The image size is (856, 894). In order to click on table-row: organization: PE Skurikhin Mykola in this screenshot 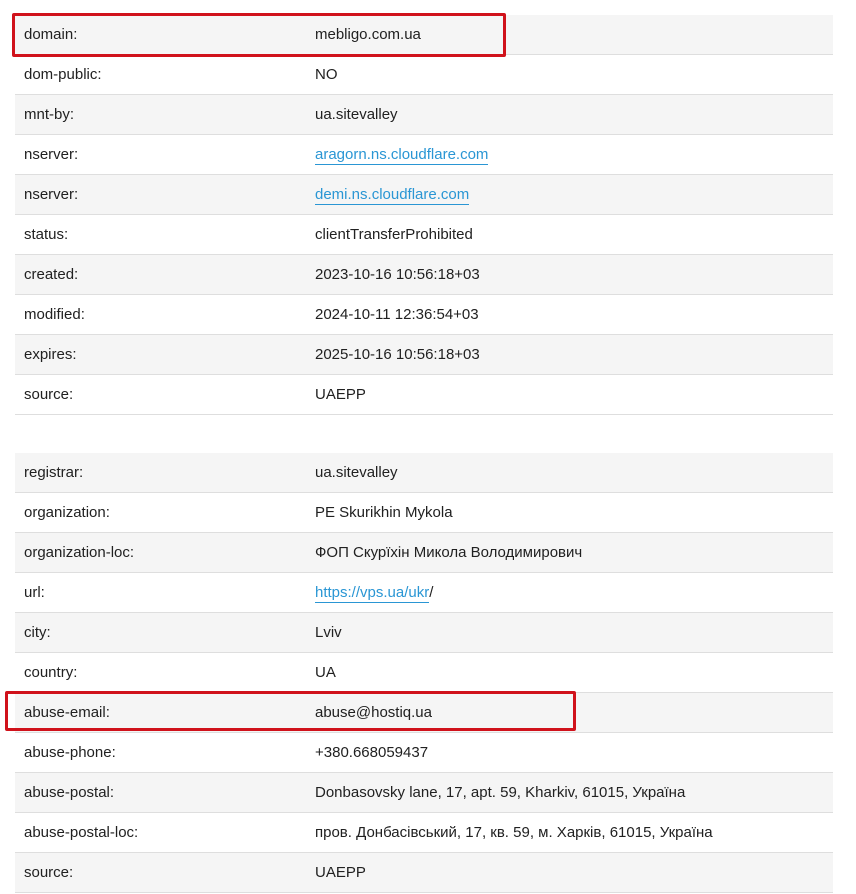, I will do `click(424, 513)`.